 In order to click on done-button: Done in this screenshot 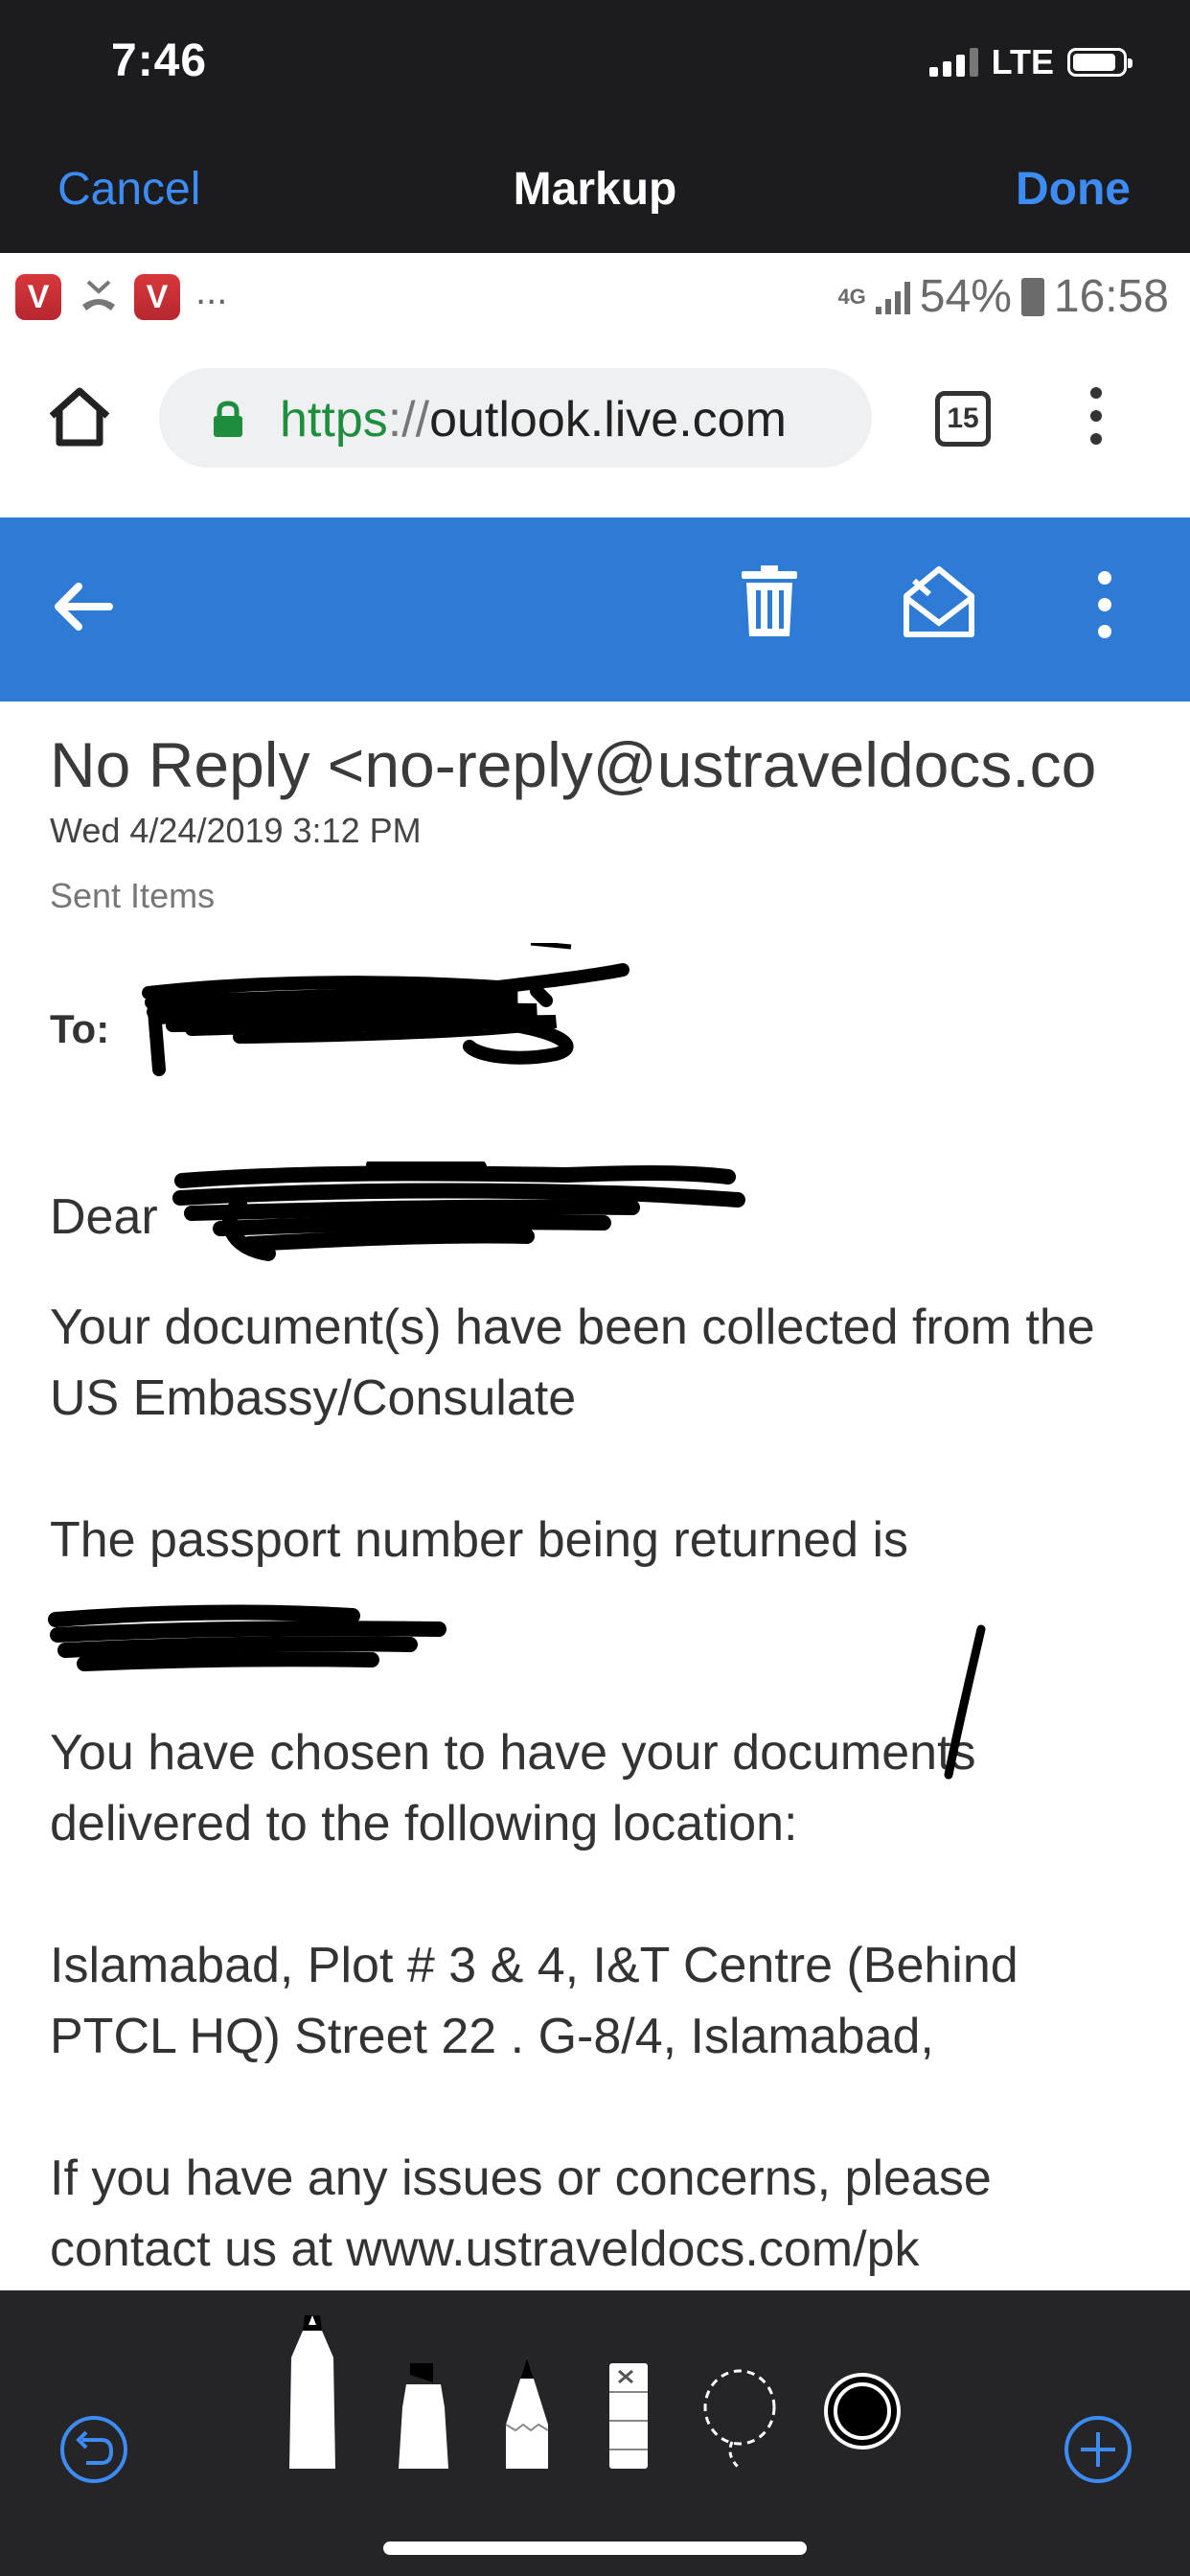, I will do `click(1073, 189)`.